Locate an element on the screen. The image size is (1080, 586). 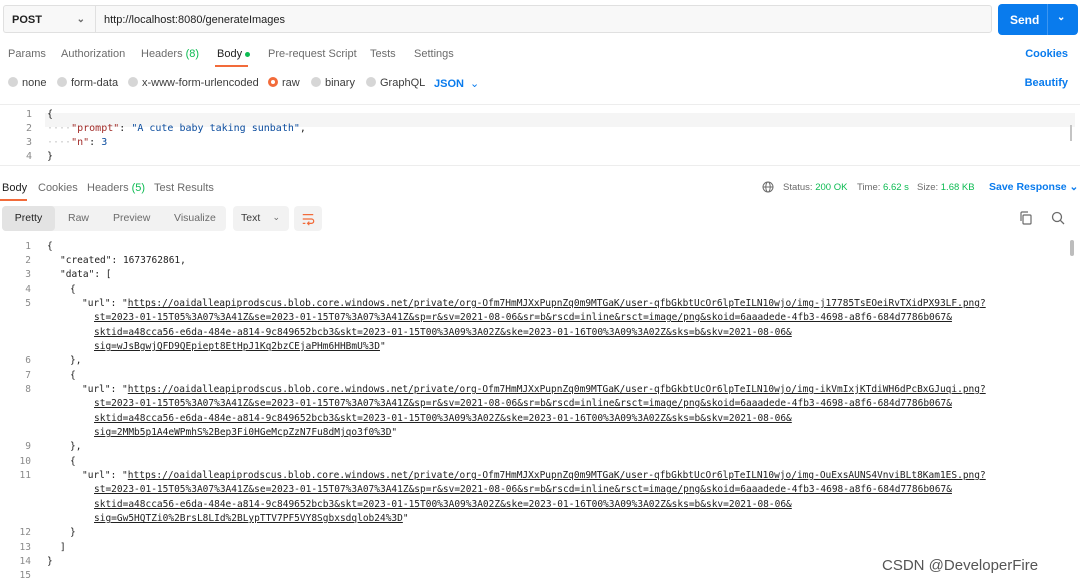
radio-raw-label: raw is located at coordinates (291, 83).